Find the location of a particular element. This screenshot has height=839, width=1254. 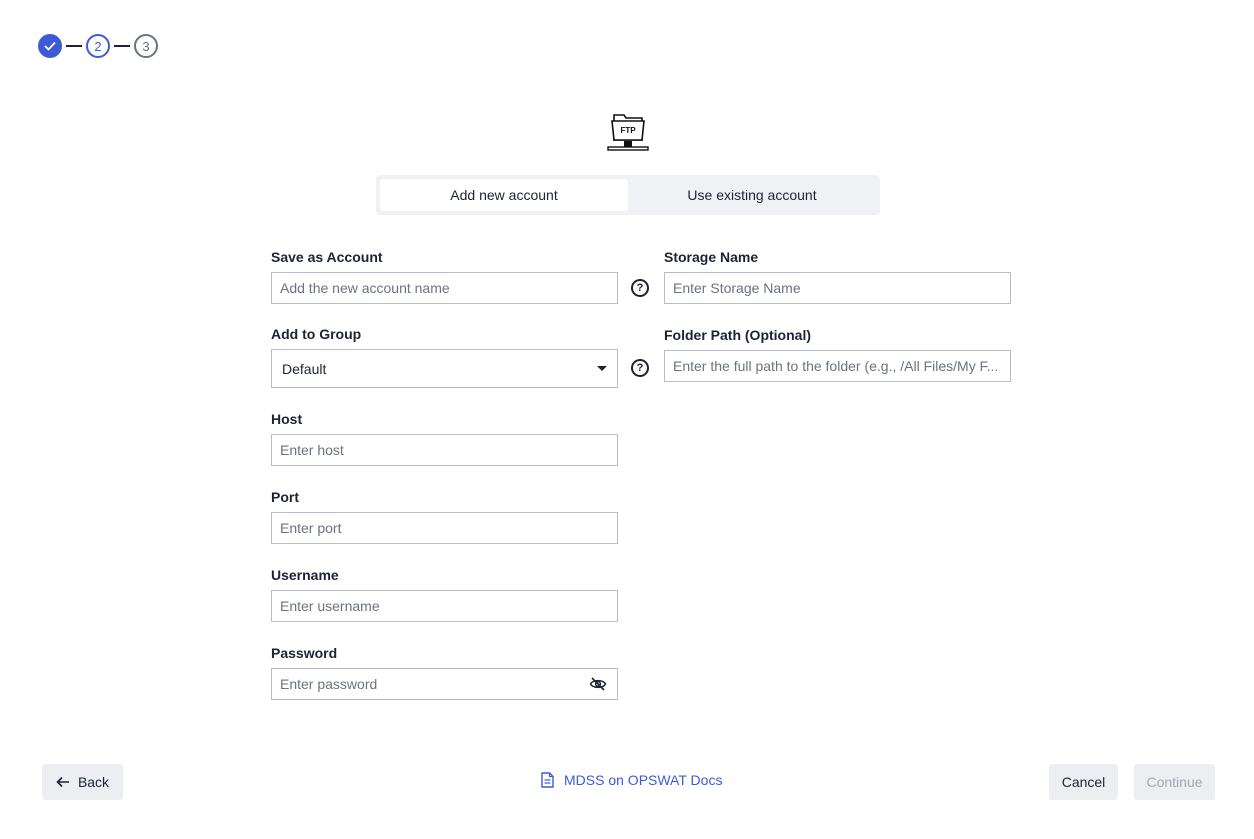

step-1-complete is located at coordinates (50, 46).